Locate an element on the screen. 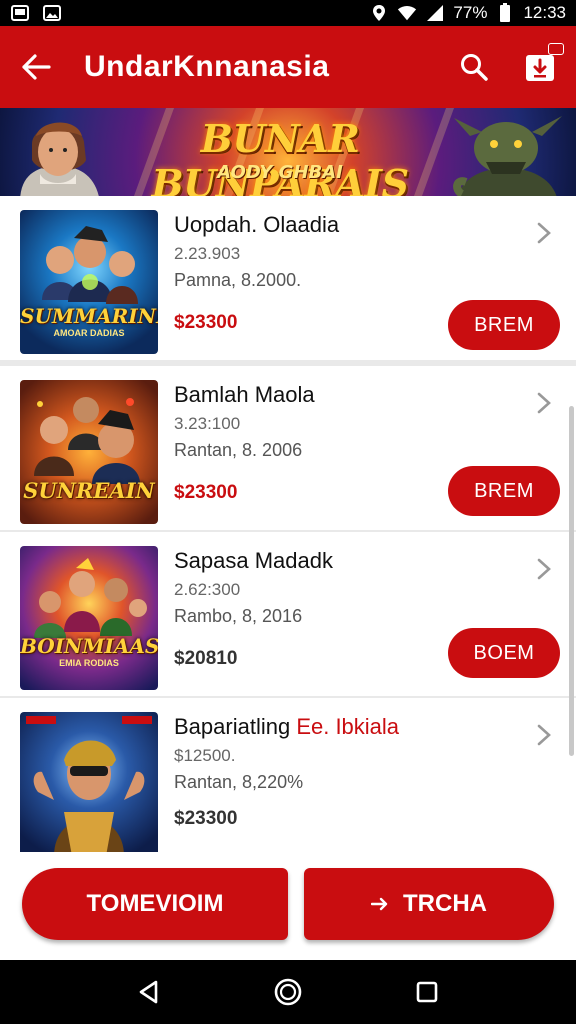 This screenshot has height=1024, width=576. location-icon is located at coordinates (379, 13).